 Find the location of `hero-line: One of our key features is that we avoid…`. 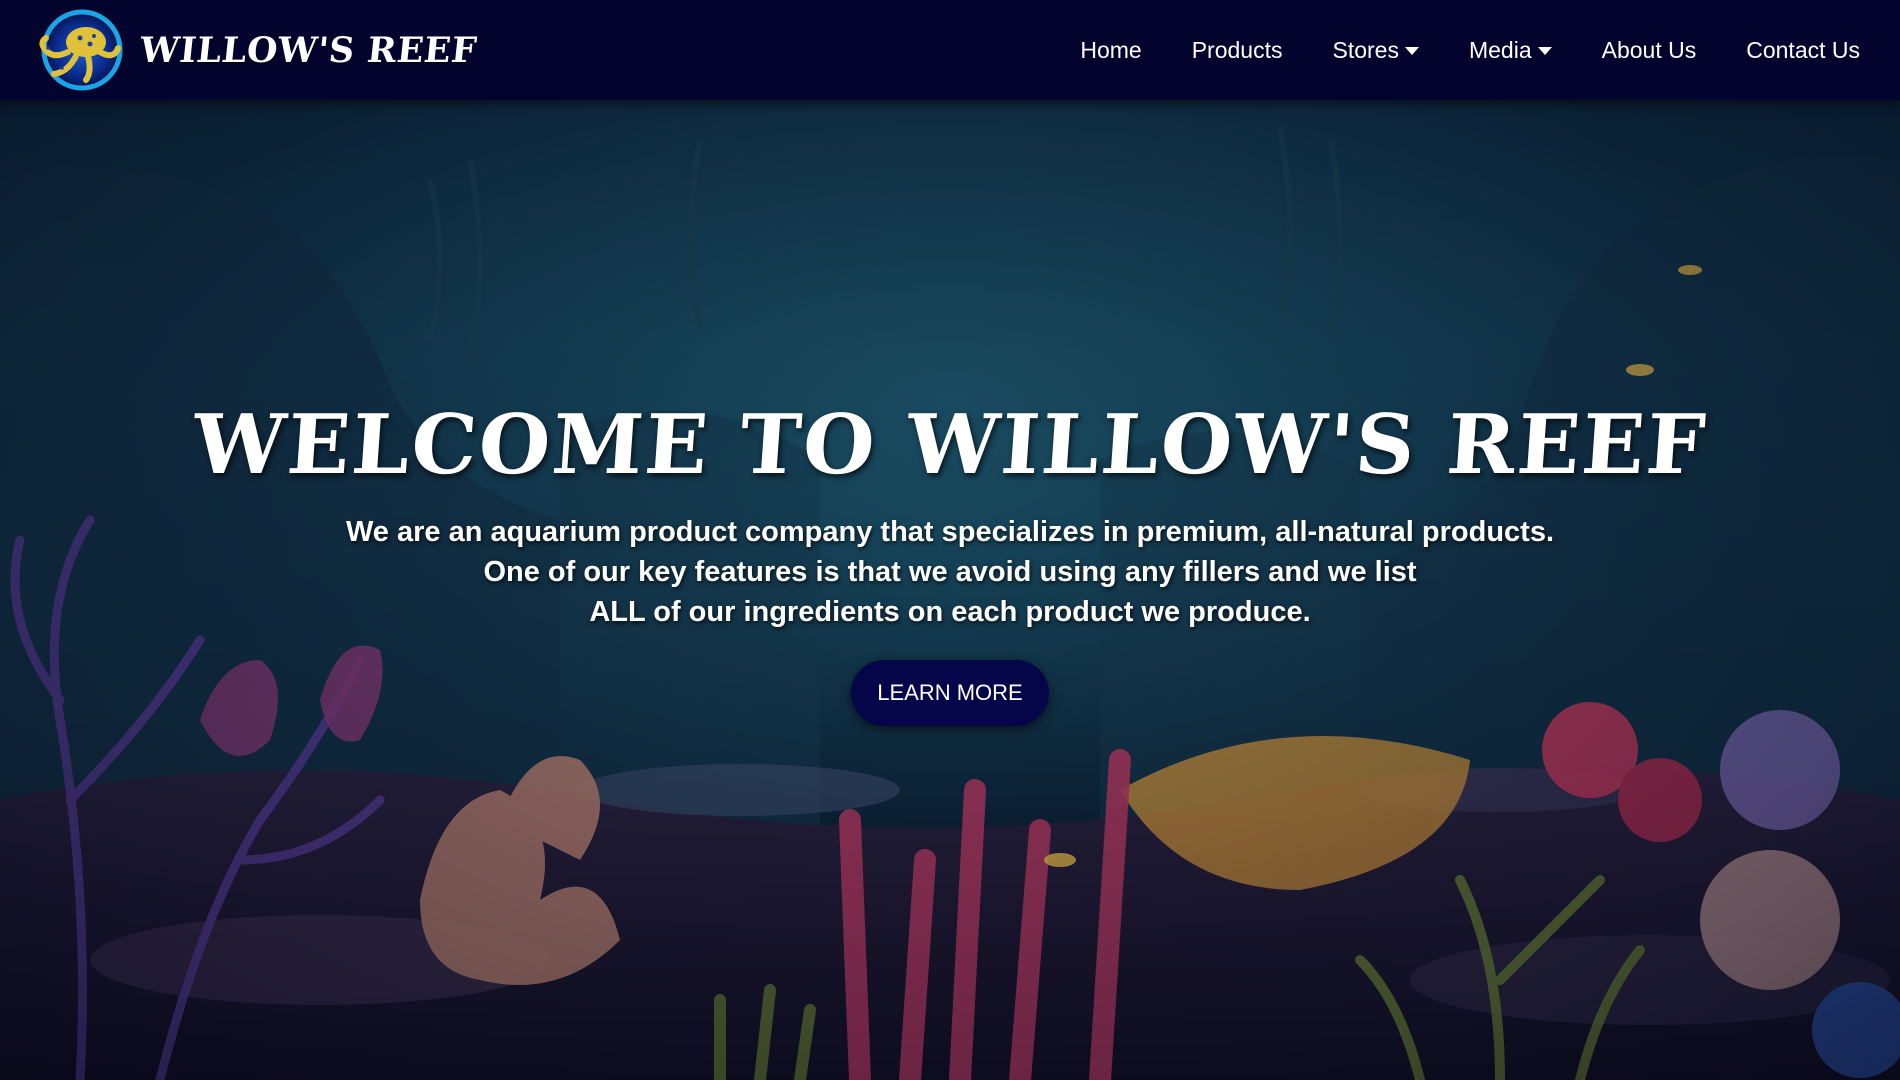

hero-line: One of our key features is that we avoid… is located at coordinates (950, 572).